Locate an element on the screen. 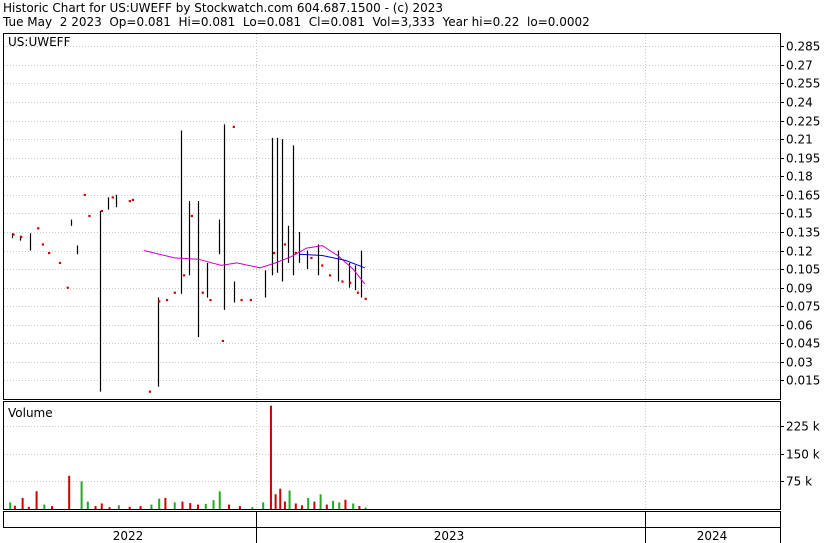 Image resolution: width=830 pixels, height=543 pixels. price-tick-label: 0.195 is located at coordinates (803, 159).